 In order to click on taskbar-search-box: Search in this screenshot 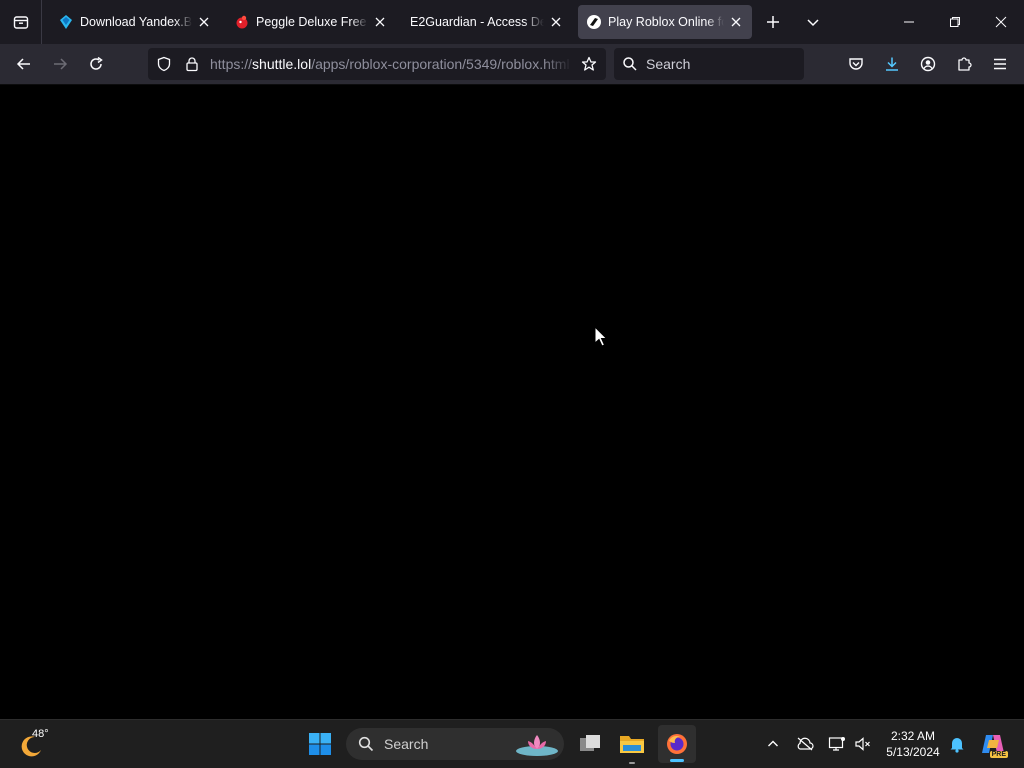, I will do `click(455, 744)`.